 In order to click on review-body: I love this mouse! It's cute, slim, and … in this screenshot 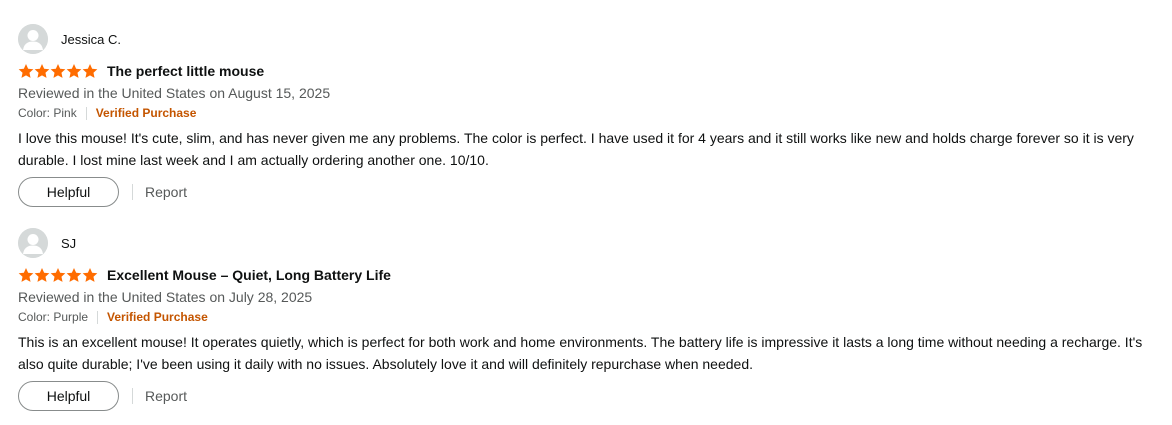, I will do `click(576, 149)`.